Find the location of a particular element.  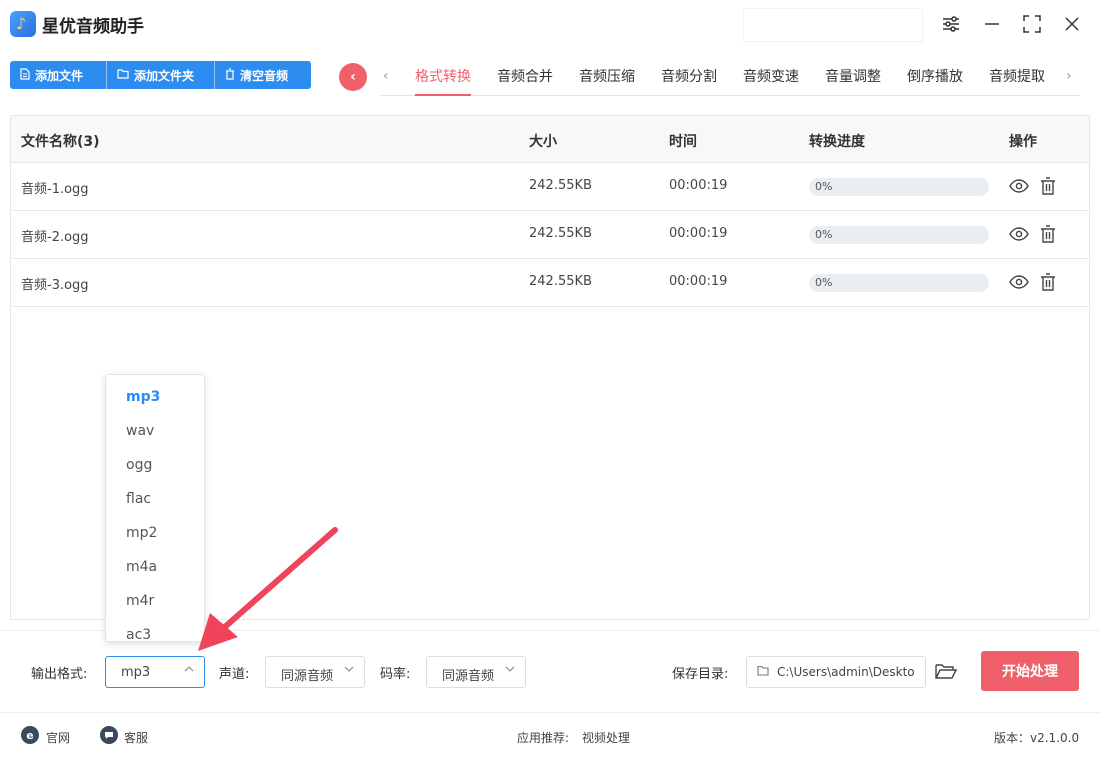

tab-audio-speed: 音频变速 is located at coordinates (771, 81).